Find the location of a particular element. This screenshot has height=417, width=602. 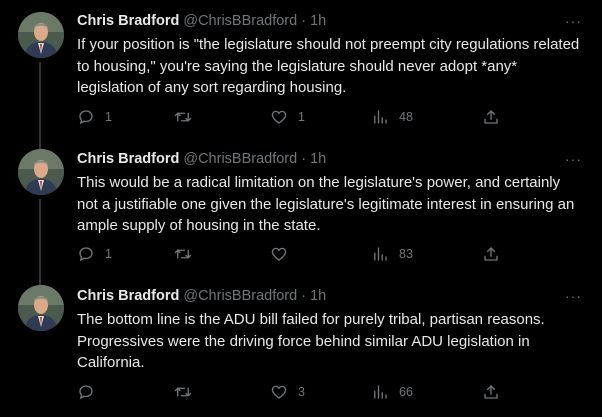

like-button is located at coordinates (284, 254).